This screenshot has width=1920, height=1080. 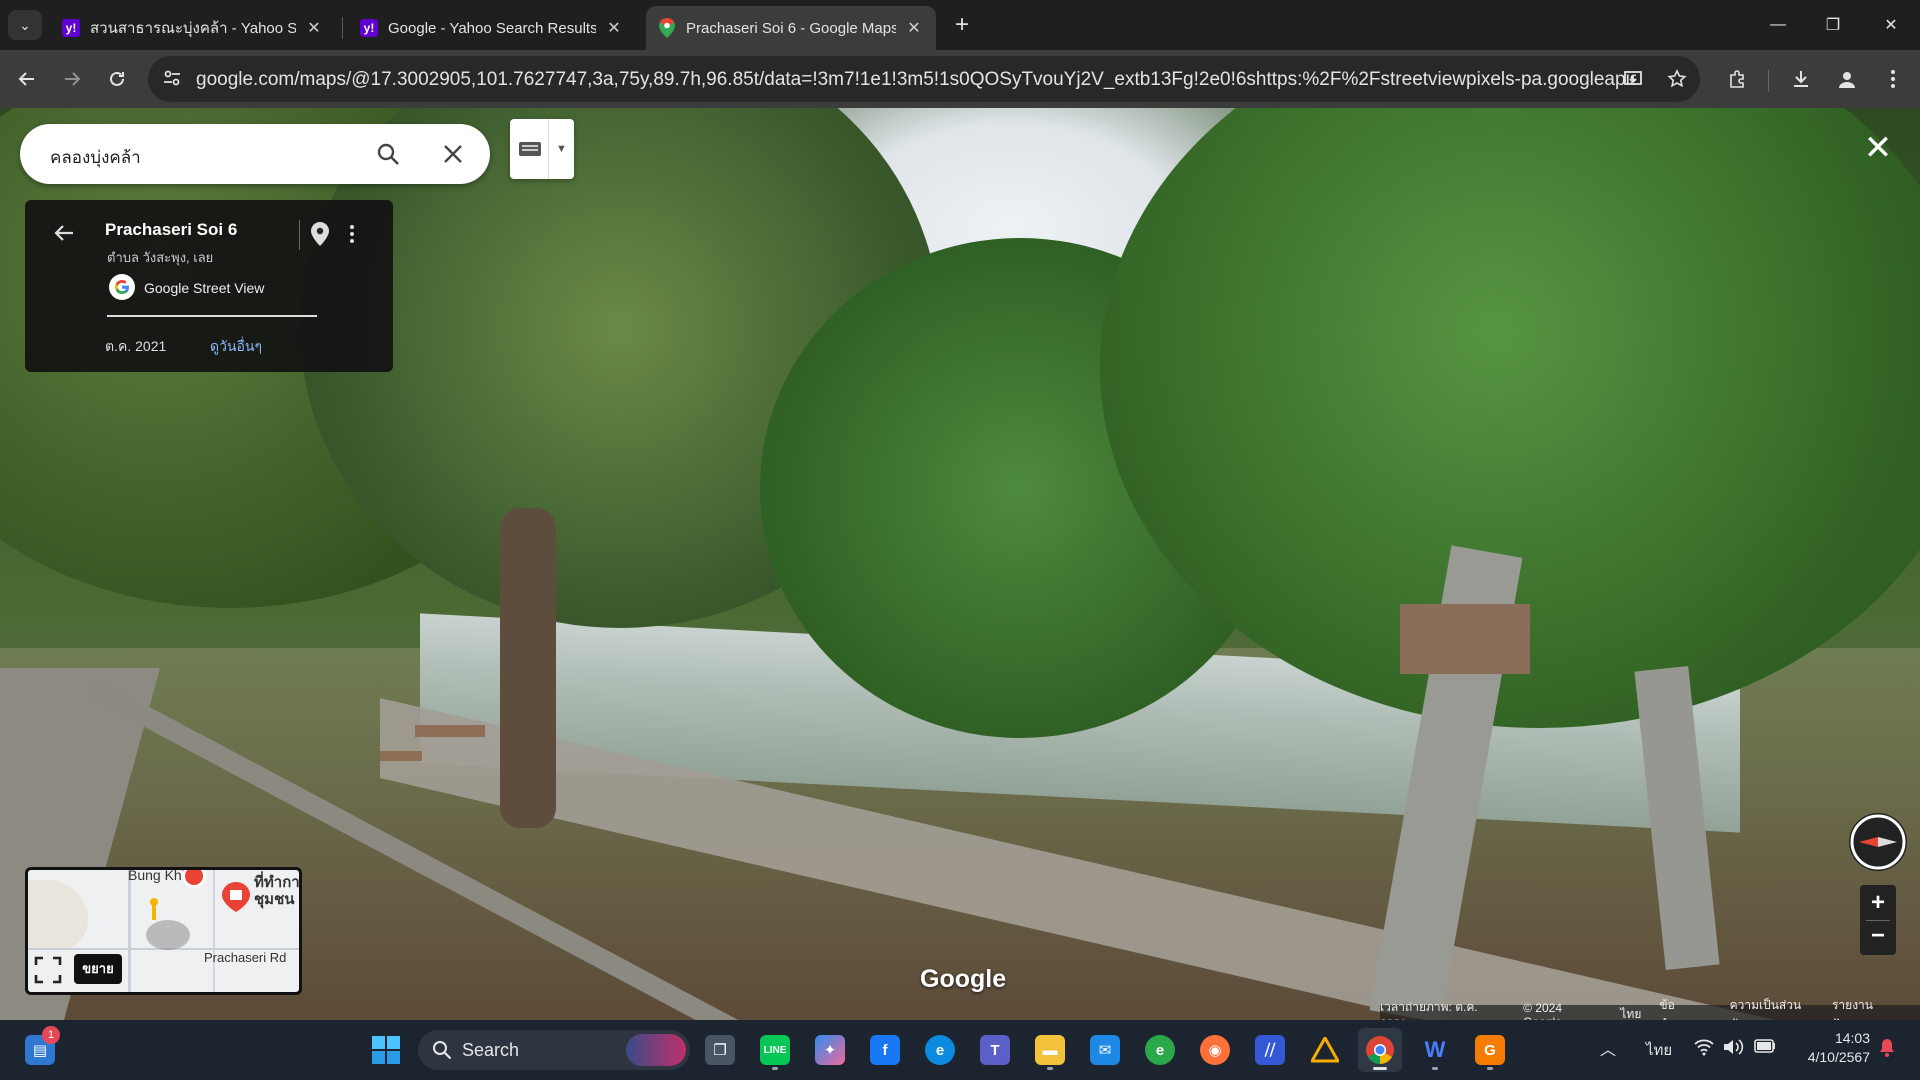 What do you see at coordinates (1490, 1050) in the screenshot?
I see `draw-app: G` at bounding box center [1490, 1050].